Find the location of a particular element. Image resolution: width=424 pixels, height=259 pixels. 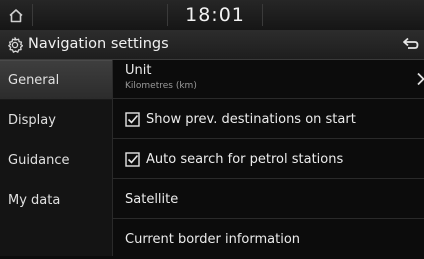

setting-label: Unit is located at coordinates (138, 70).